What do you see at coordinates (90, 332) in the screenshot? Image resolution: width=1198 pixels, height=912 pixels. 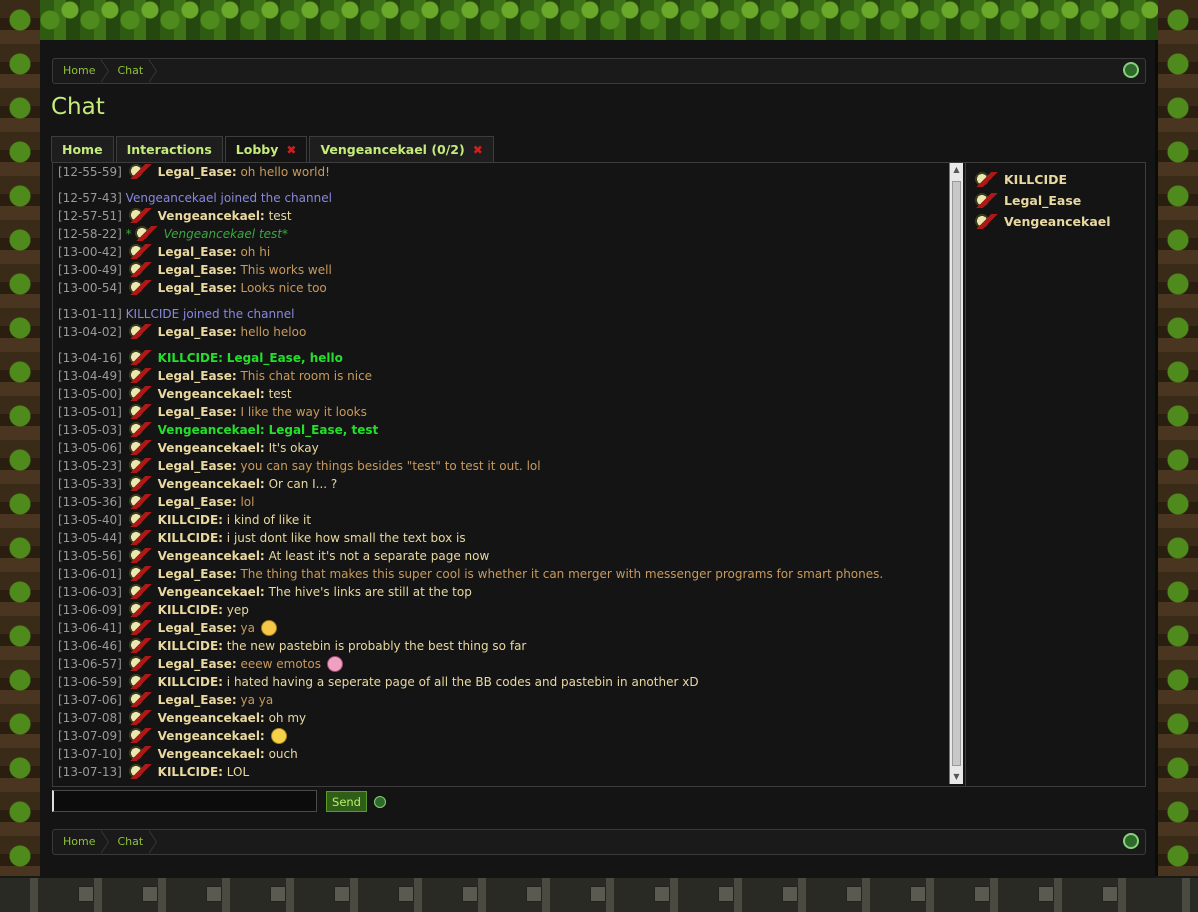 I see `message-timestamp: [13-04-02]` at bounding box center [90, 332].